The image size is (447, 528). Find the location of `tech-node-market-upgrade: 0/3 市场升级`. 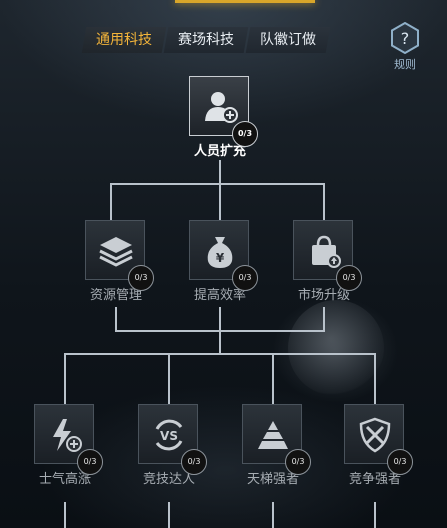

tech-node-market-upgrade: 0/3 市场升级 is located at coordinates (327, 261).